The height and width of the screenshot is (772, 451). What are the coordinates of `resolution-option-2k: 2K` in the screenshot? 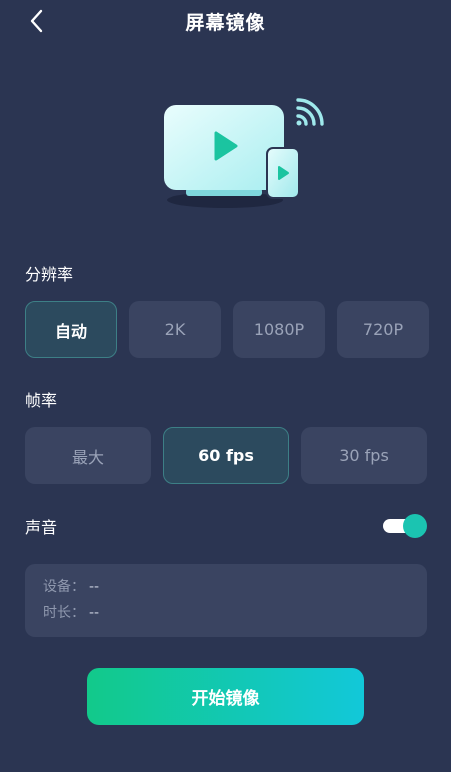 It's located at (175, 329).